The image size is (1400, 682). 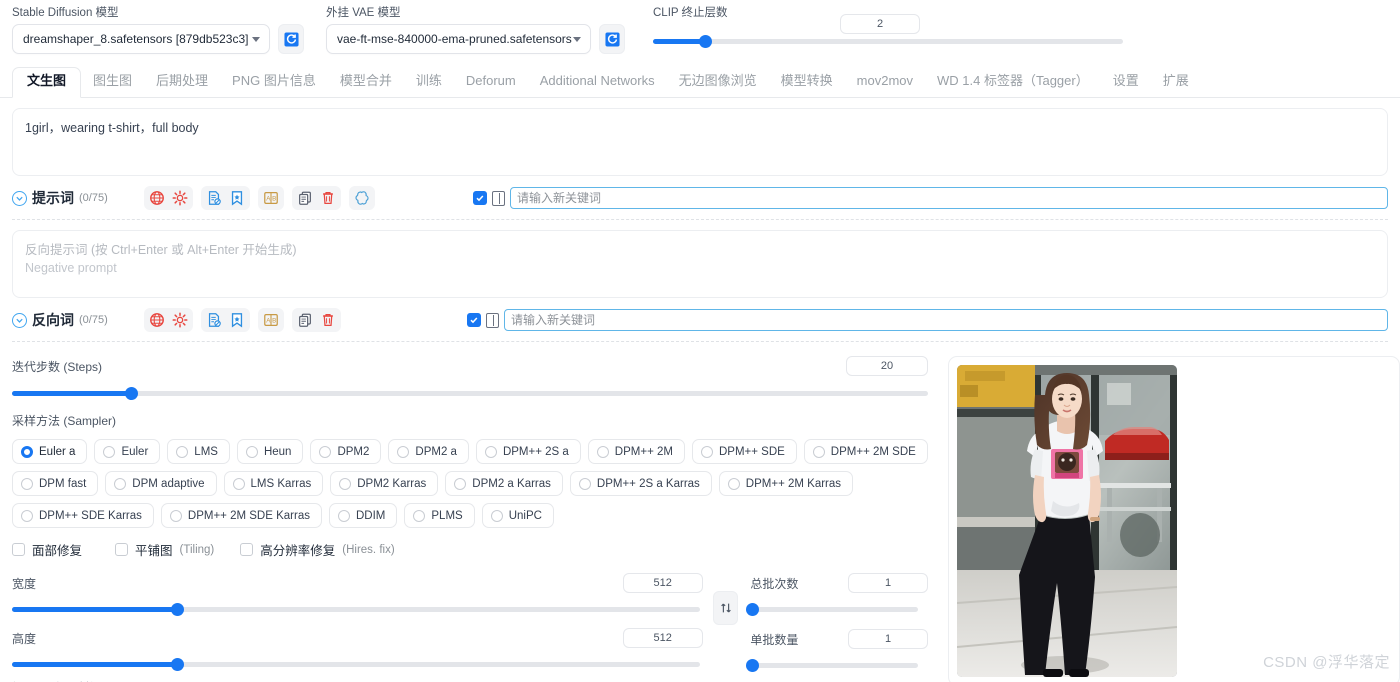 I want to click on batch-count-head: 总批次数 1, so click(x=839, y=583).